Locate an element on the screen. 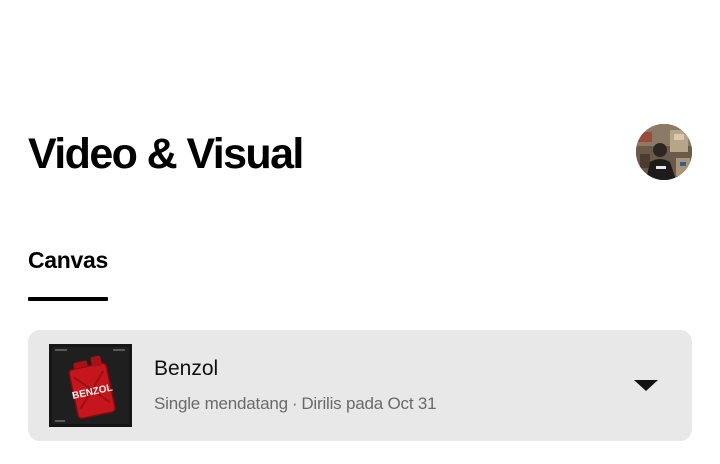 This screenshot has height=464, width=720. release-cover-art: BENZOL is located at coordinates (90, 385).